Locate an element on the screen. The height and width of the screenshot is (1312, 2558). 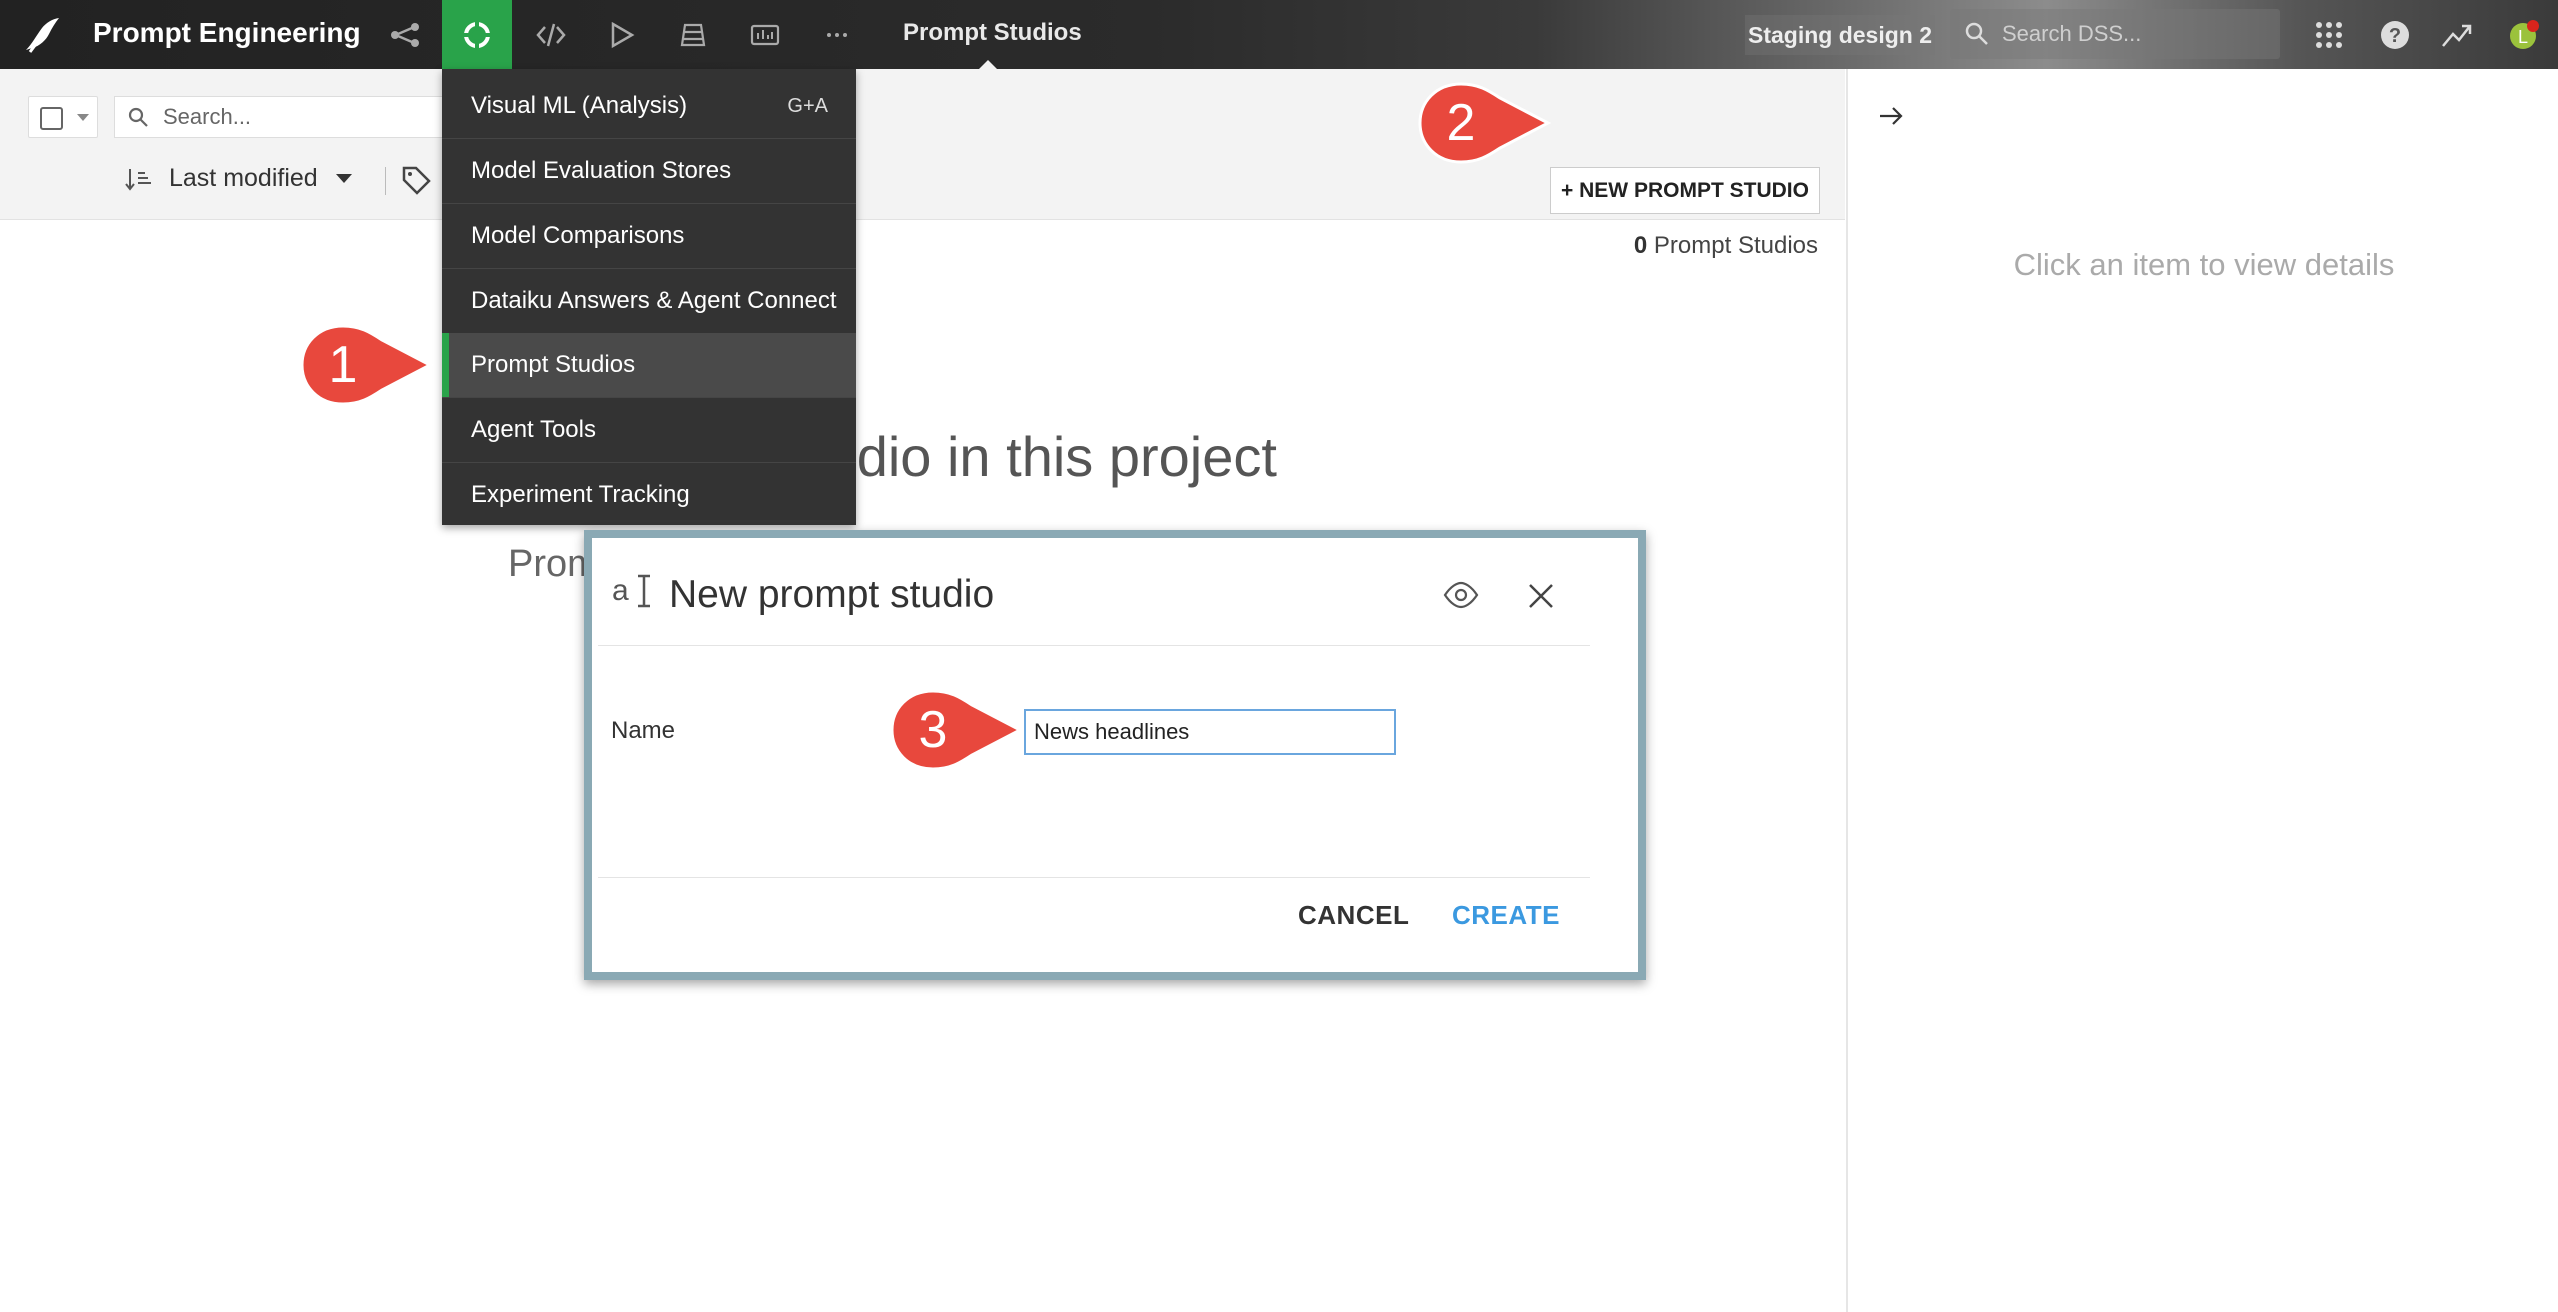
menu-item-prompt-studios: Prompt Studios is located at coordinates (649, 365).